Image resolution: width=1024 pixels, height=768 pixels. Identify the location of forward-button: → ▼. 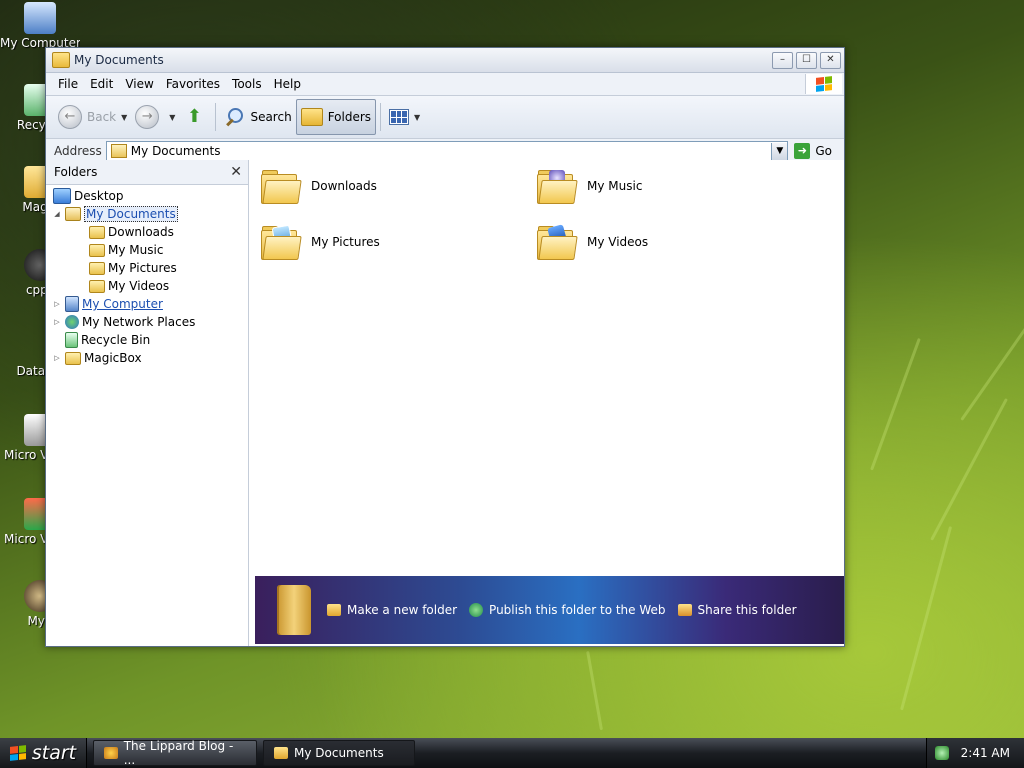
(155, 117).